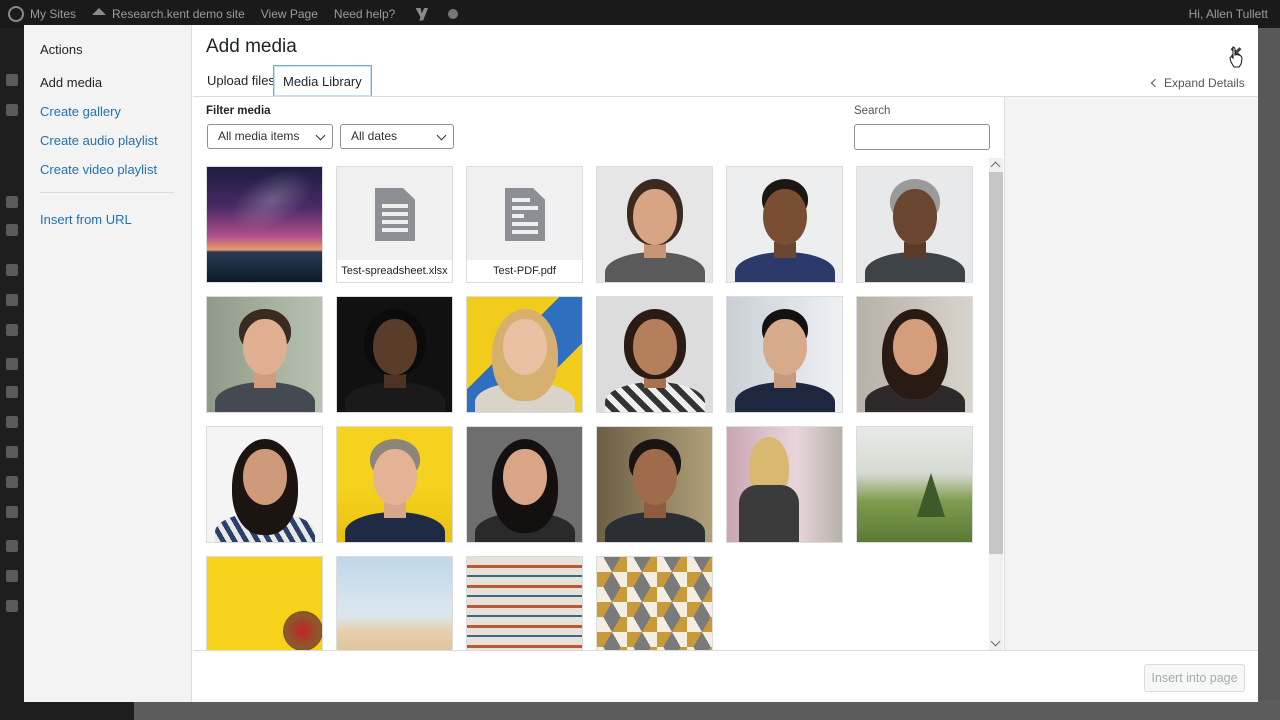  I want to click on site-name-link: Research.kent demo site, so click(168, 14).